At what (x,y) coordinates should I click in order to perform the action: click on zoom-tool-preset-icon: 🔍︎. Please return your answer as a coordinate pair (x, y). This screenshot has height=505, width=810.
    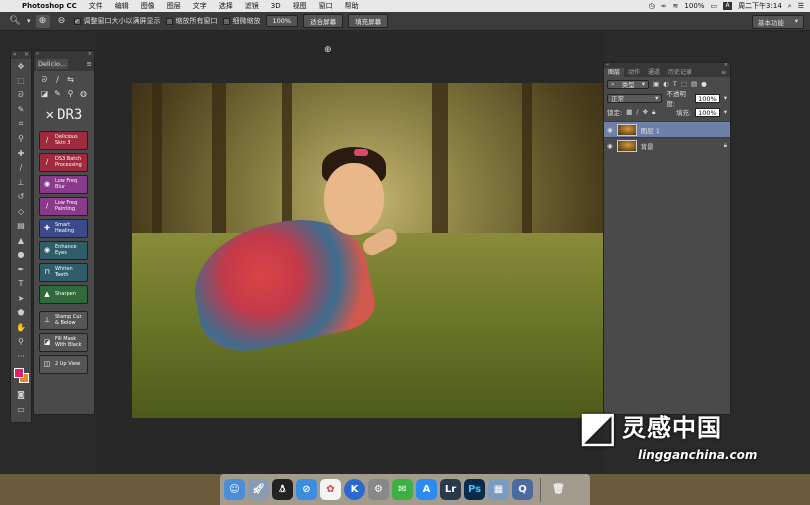
    Looking at the image, I should click on (15, 21).